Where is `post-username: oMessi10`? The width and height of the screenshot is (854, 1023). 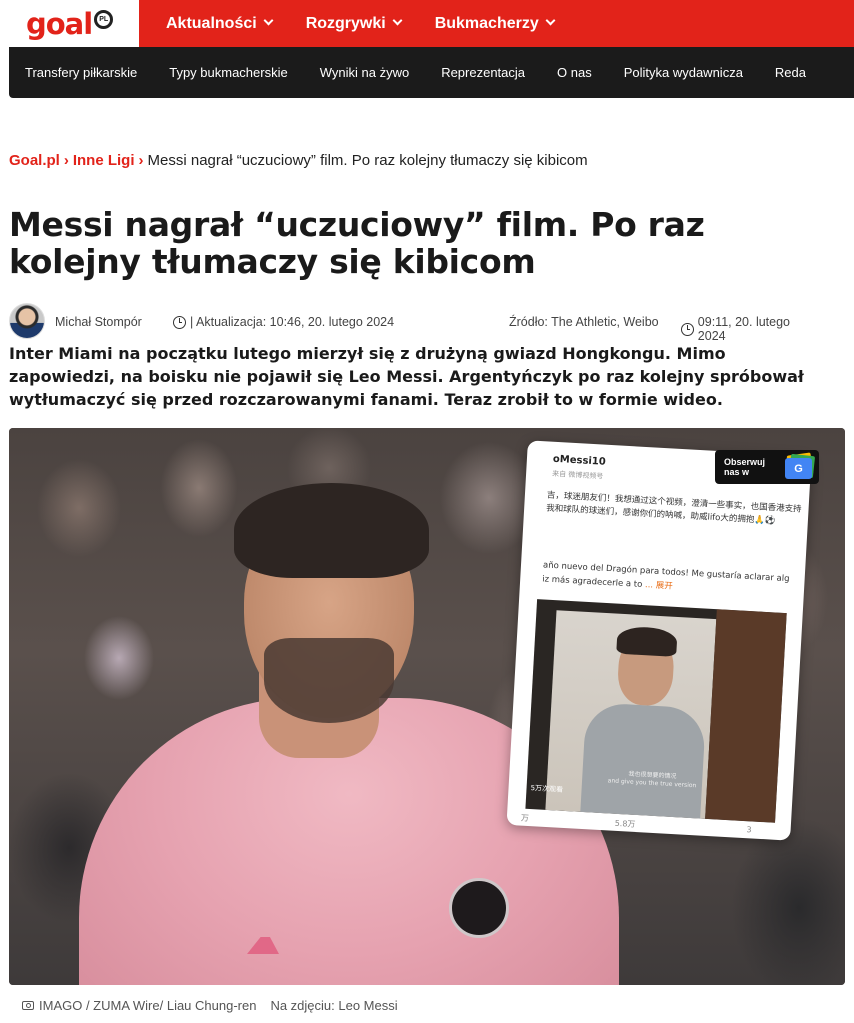
post-username: oMessi10 is located at coordinates (579, 460).